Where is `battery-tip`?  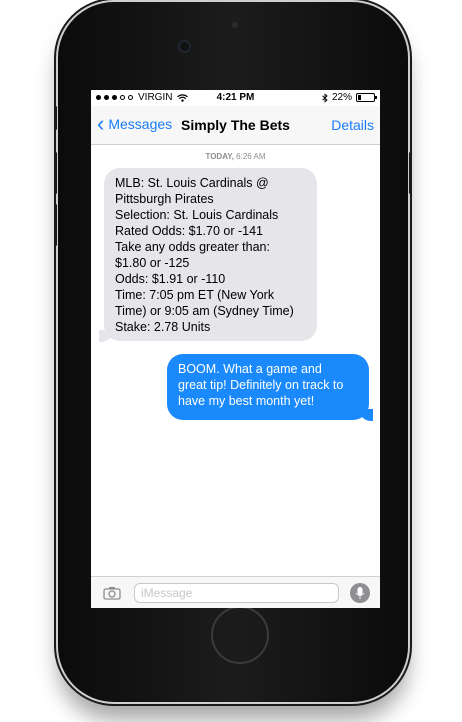
battery-tip is located at coordinates (376, 97).